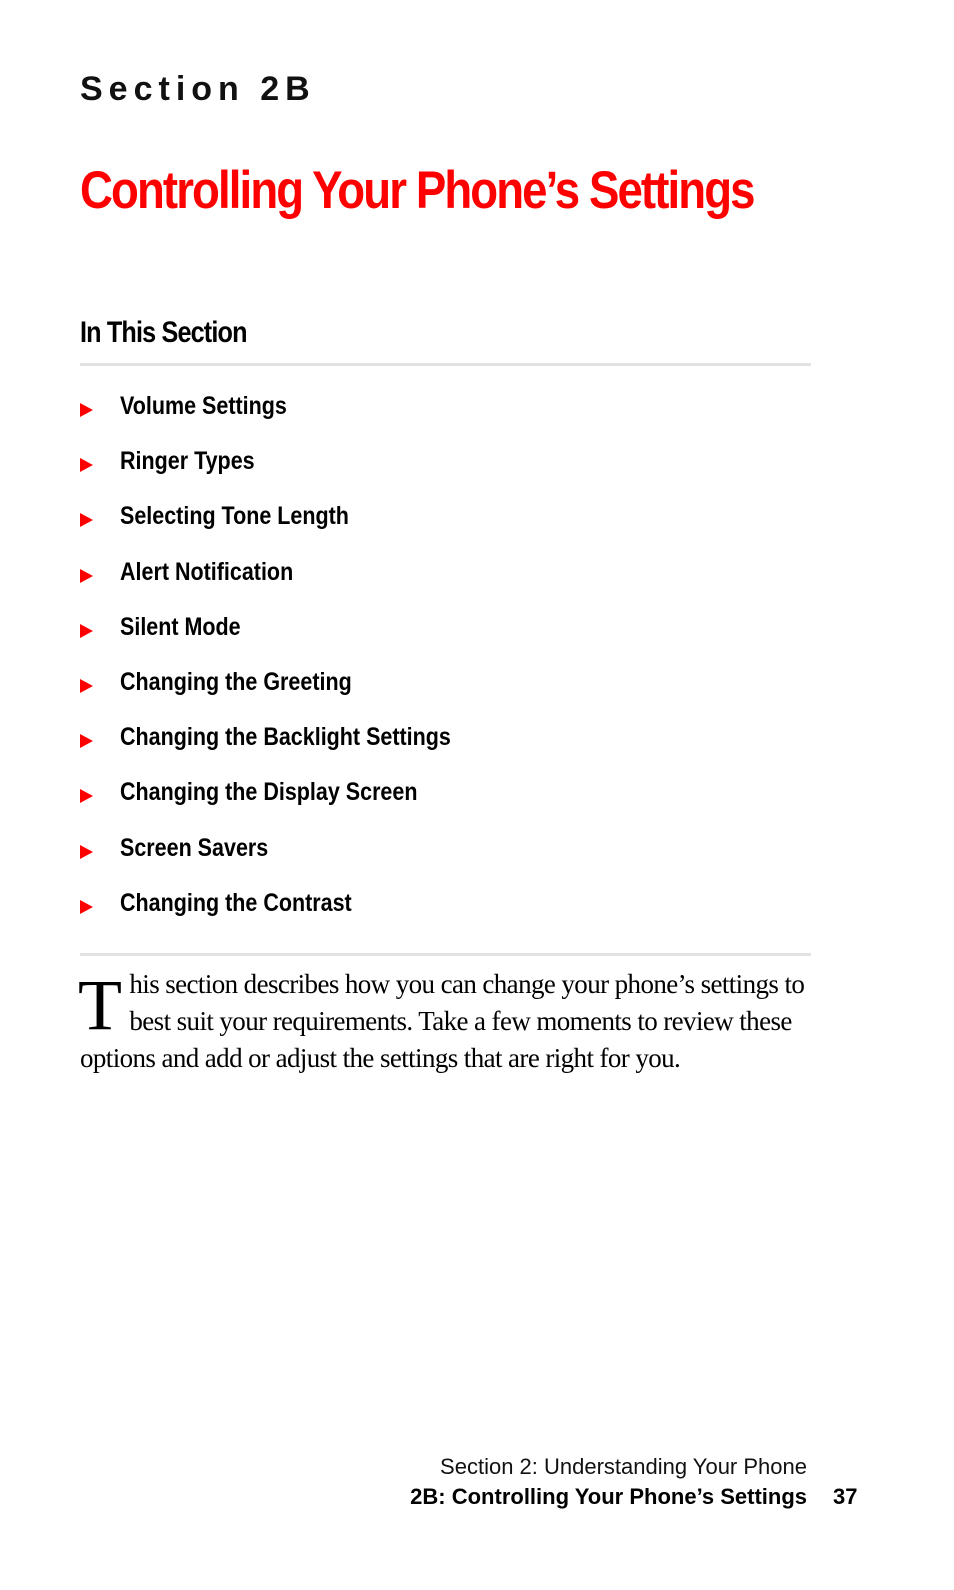  I want to click on toc-link-selecting-tone-length: Selecting Tone Length, so click(234, 516).